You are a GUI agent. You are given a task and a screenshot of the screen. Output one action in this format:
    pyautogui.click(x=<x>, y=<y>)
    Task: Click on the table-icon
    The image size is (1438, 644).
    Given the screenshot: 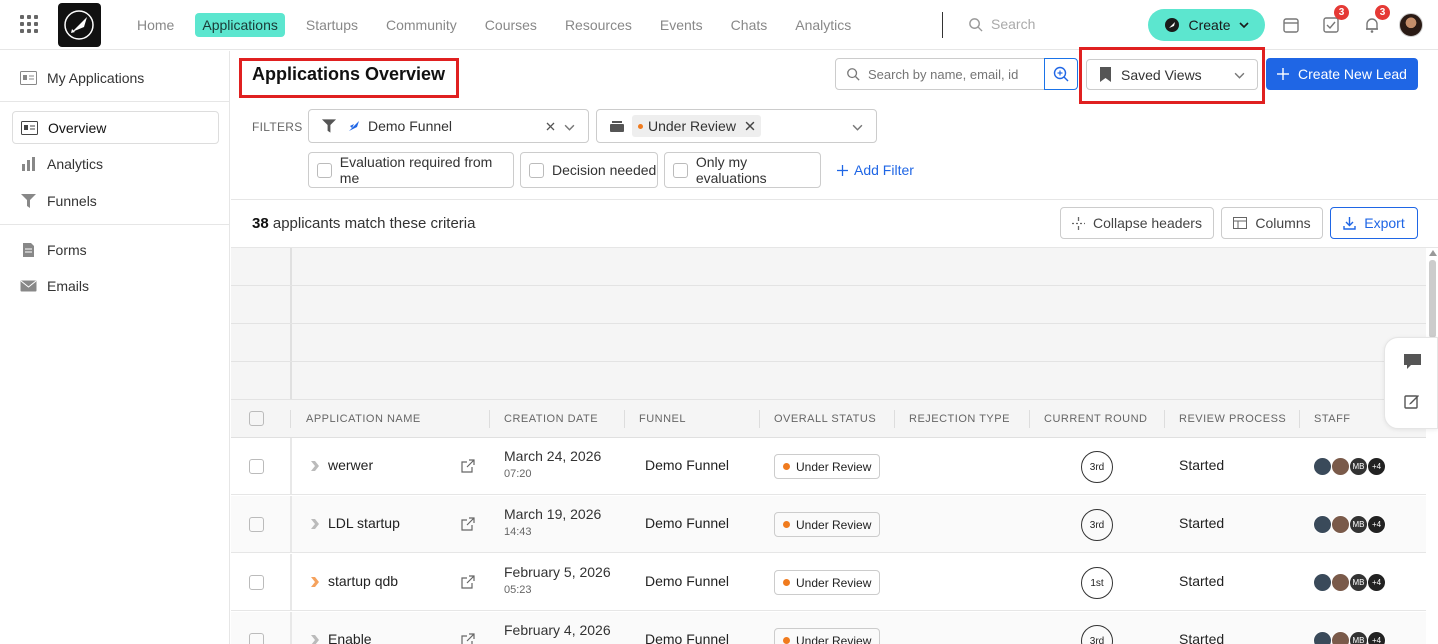 What is the action you would take?
    pyautogui.click(x=1240, y=223)
    